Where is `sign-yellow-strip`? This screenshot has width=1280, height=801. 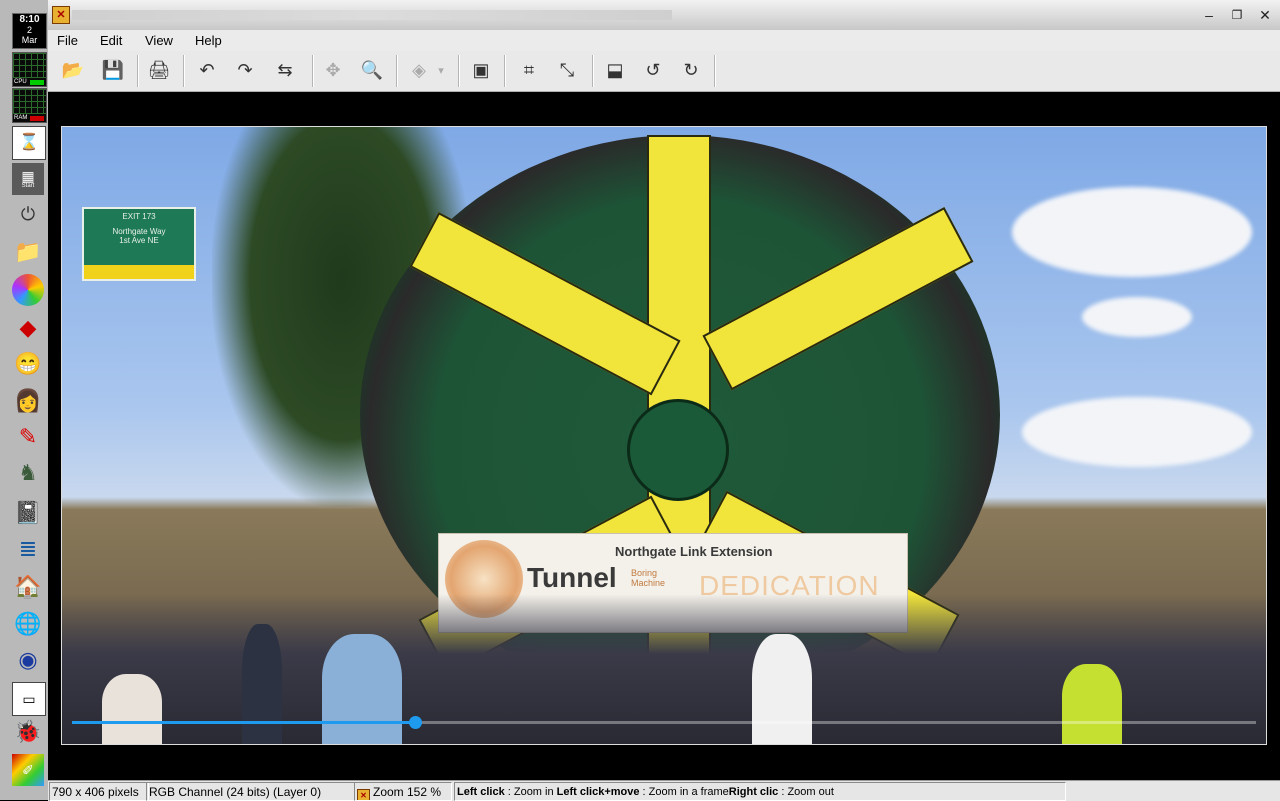 sign-yellow-strip is located at coordinates (139, 272).